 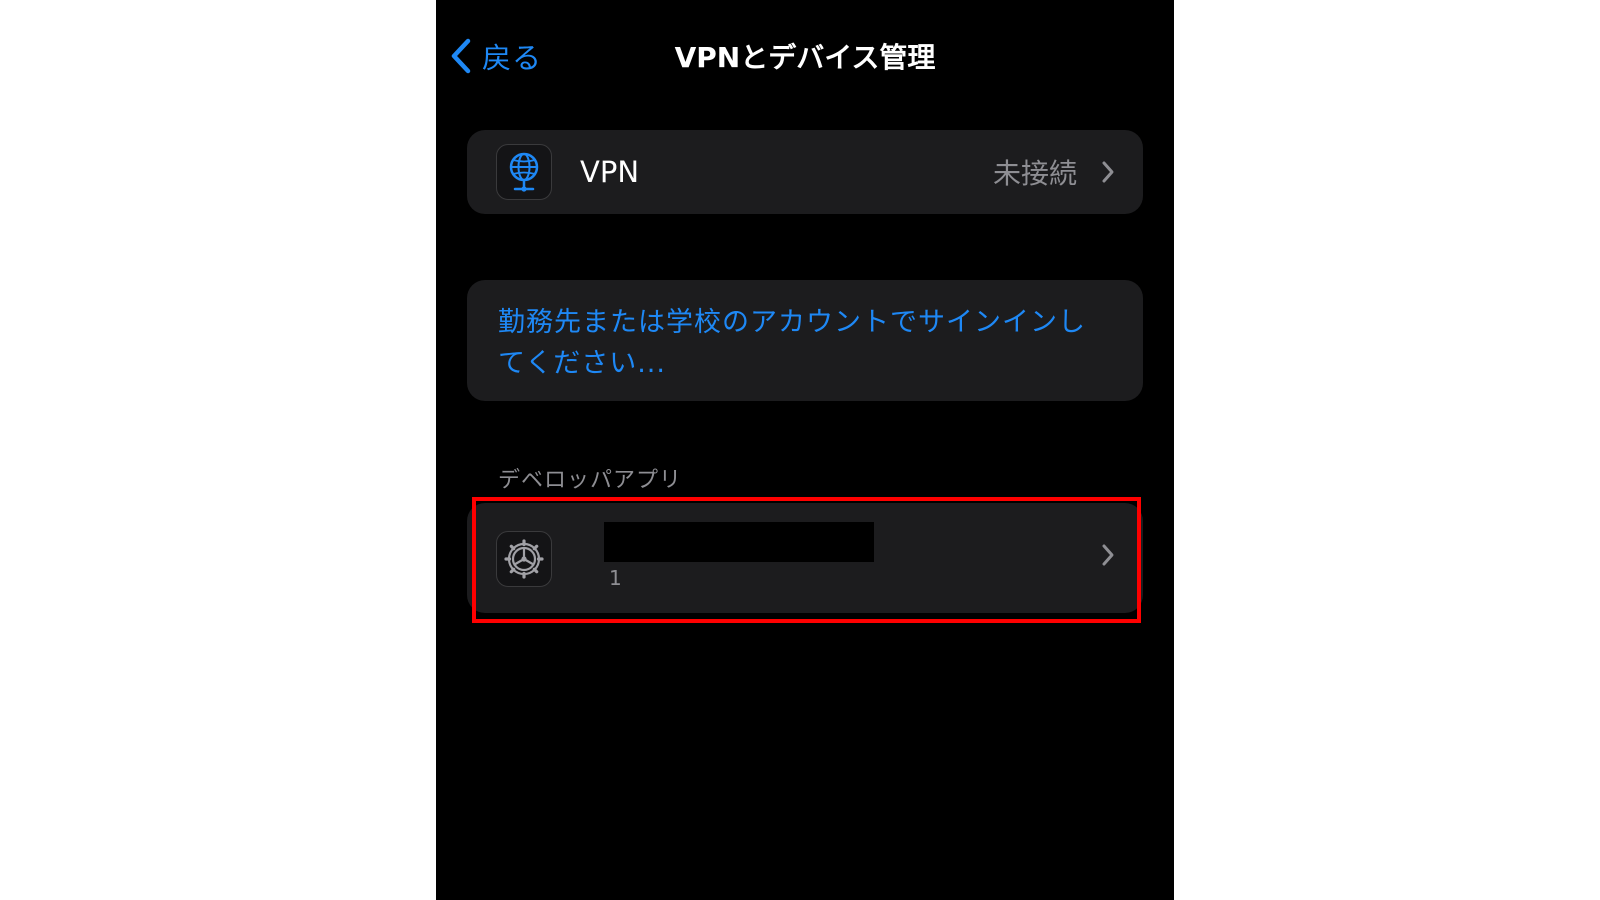 I want to click on developer-app-row: 1, so click(x=805, y=558).